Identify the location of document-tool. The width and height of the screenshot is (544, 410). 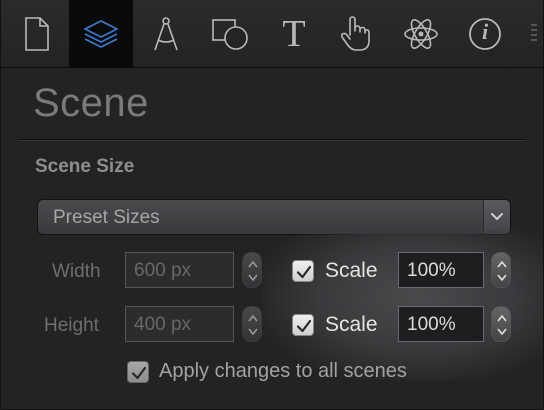
(37, 33).